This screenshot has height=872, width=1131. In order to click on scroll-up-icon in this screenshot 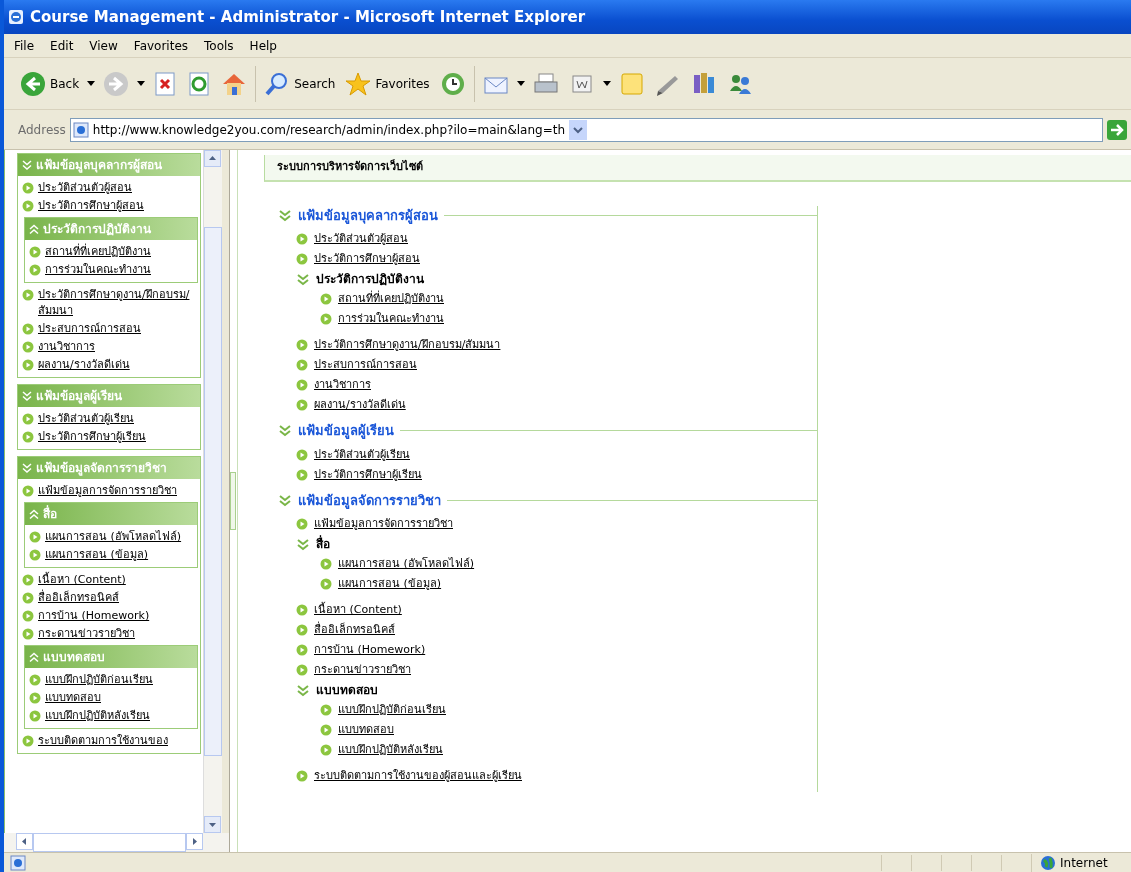, I will do `click(212, 158)`.